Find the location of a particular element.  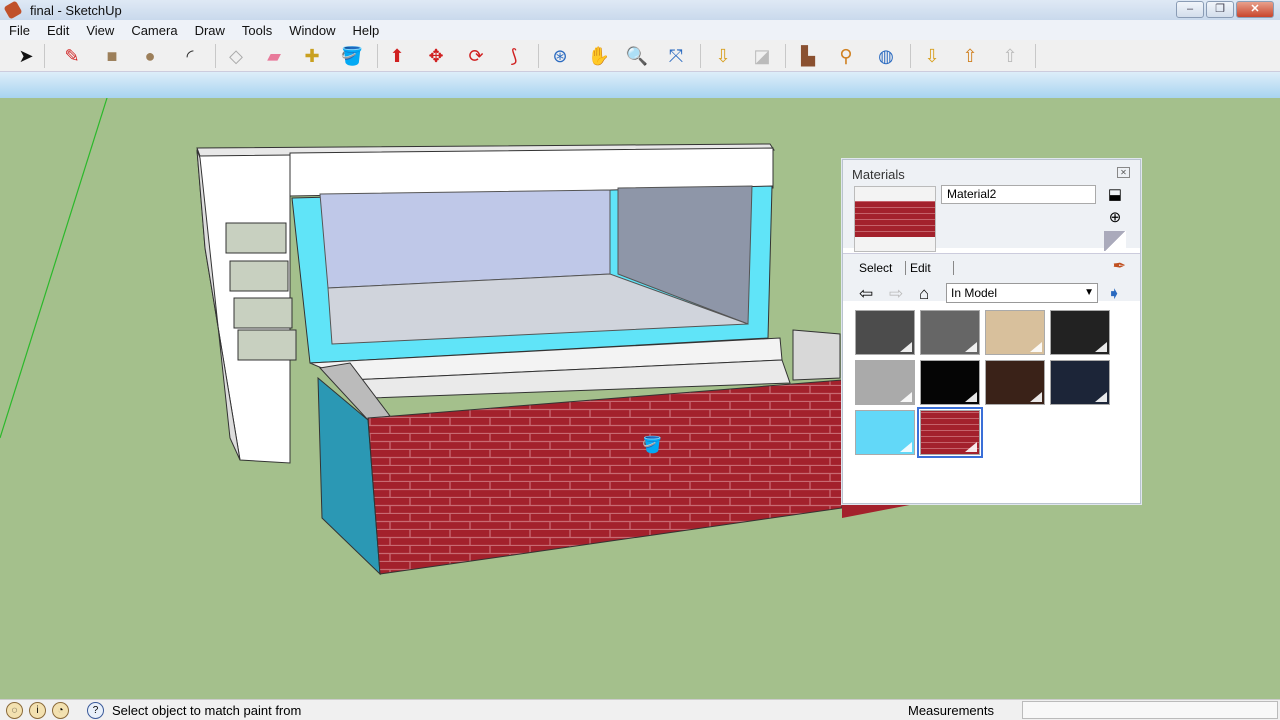

material-swatch-charcoal is located at coordinates (1080, 332).